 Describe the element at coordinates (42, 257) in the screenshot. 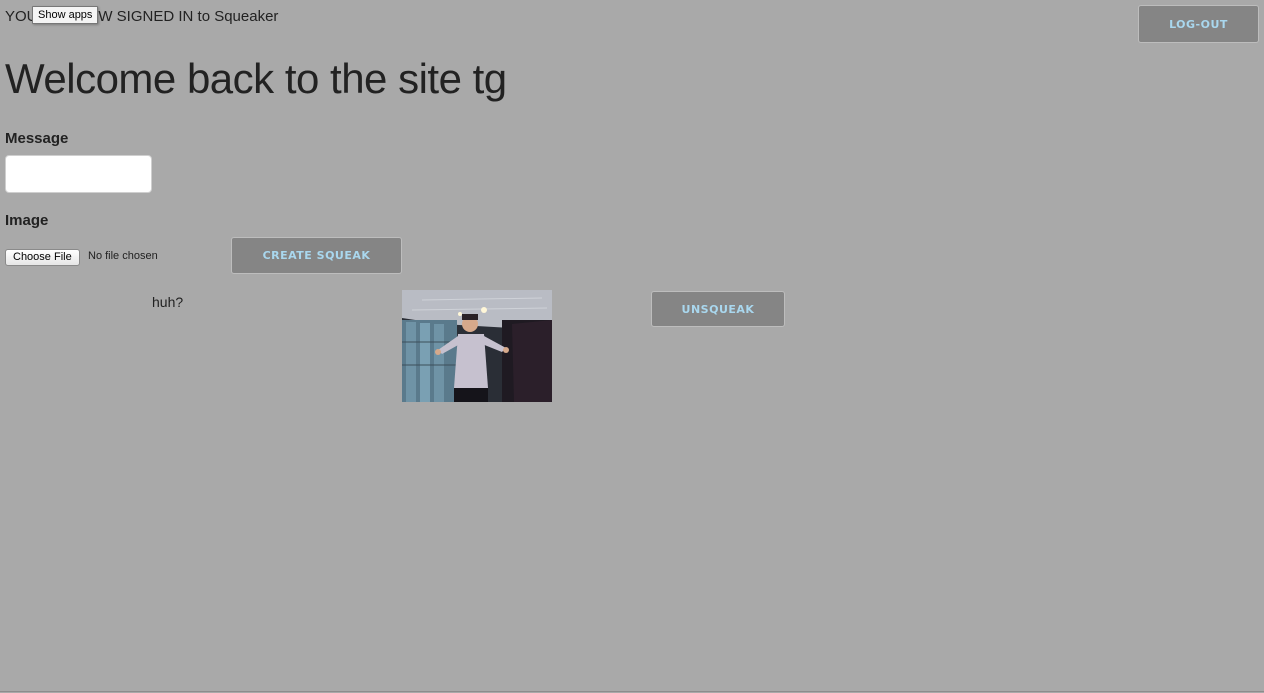

I see `choose-file-button: Choose File` at that location.